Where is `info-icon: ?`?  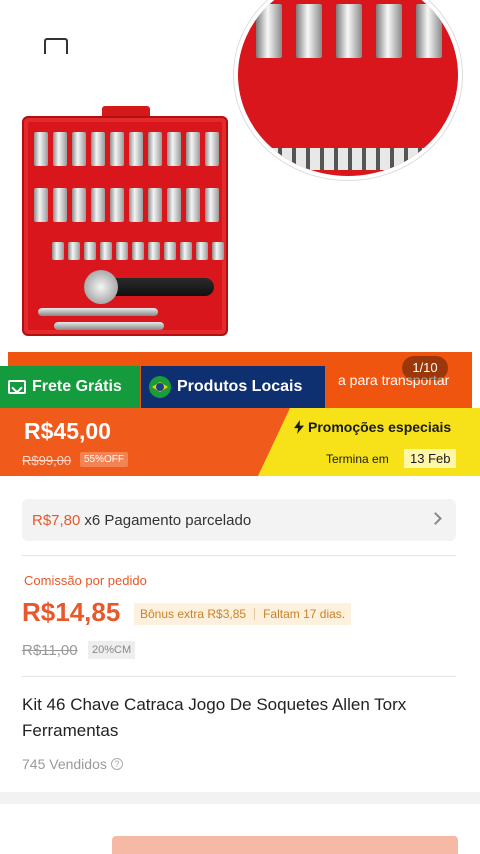 info-icon: ? is located at coordinates (116, 764).